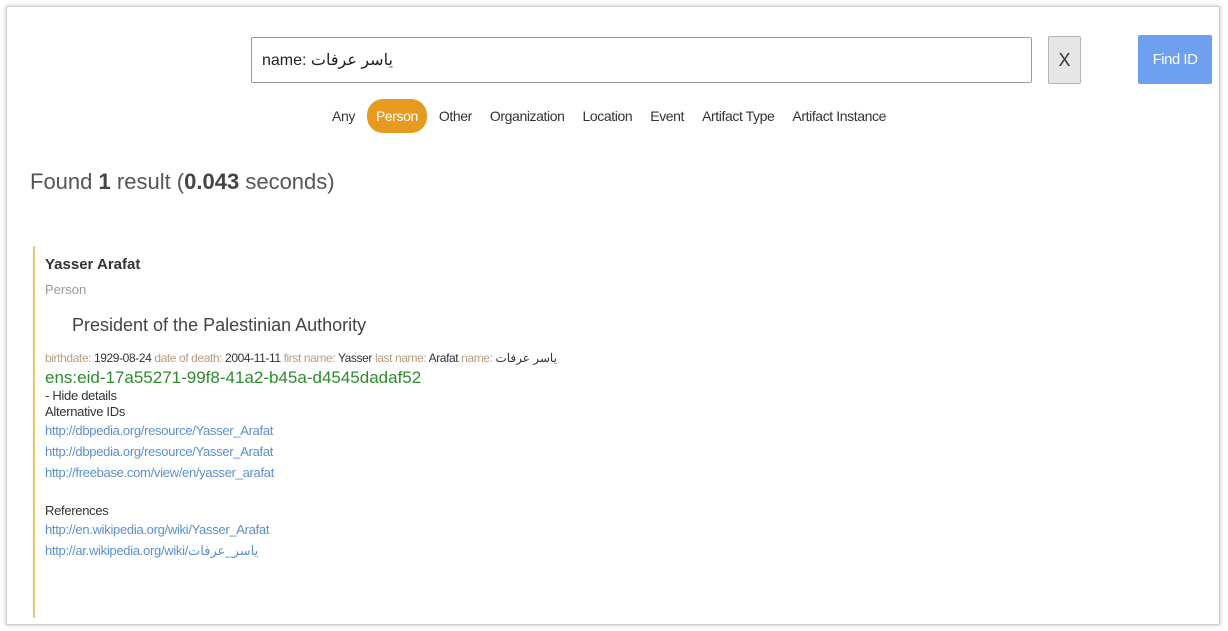  I want to click on filter-any: Any, so click(343, 116).